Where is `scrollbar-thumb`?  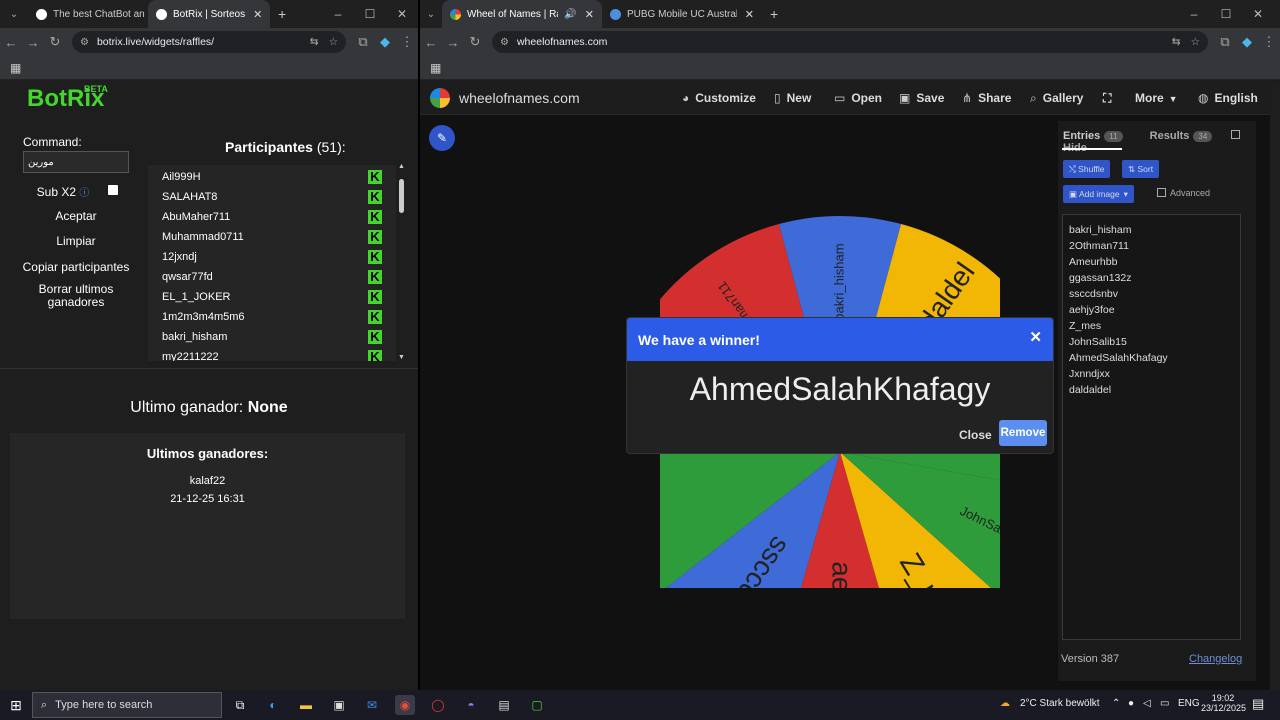 scrollbar-thumb is located at coordinates (401, 196).